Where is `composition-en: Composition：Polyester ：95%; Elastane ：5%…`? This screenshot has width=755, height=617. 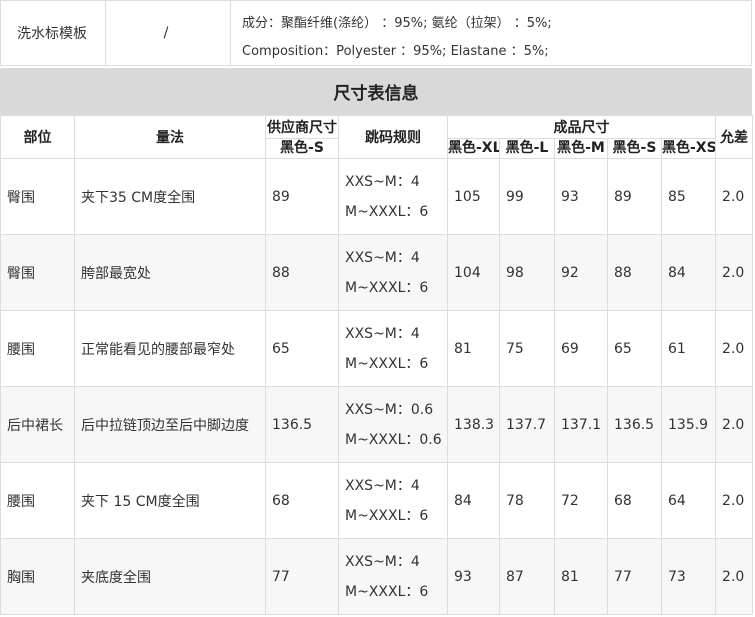 composition-en: Composition：Polyester ：95%; Elastane ：5%… is located at coordinates (395, 51).